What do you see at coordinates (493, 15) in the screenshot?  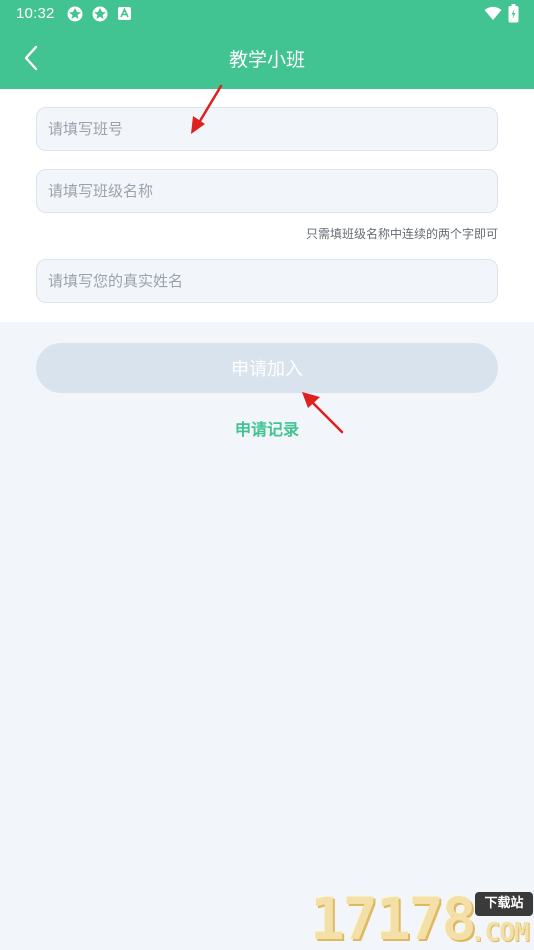 I see `wifi-icon` at bounding box center [493, 15].